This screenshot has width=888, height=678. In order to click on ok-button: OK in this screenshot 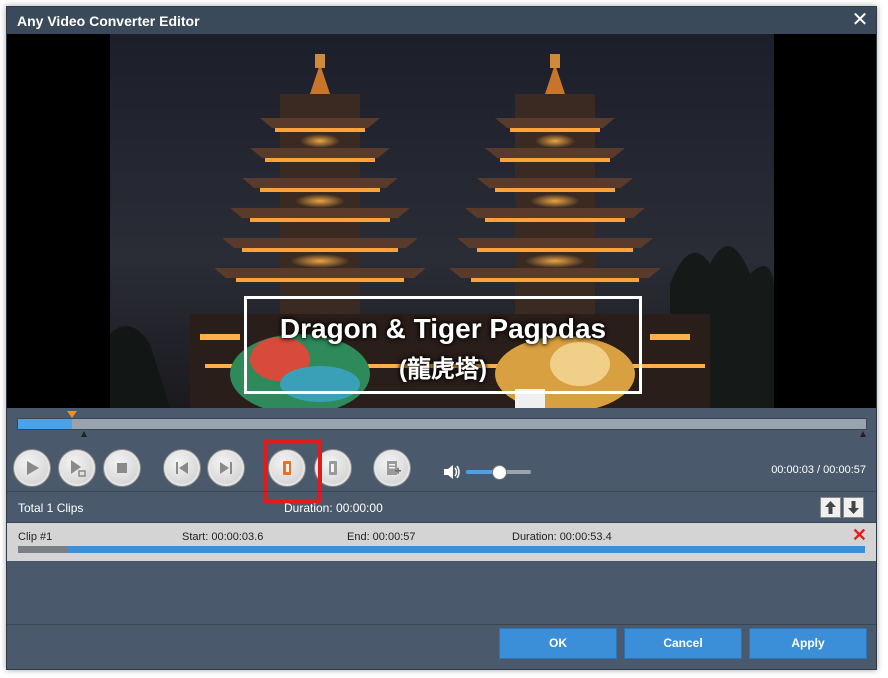, I will do `click(558, 643)`.